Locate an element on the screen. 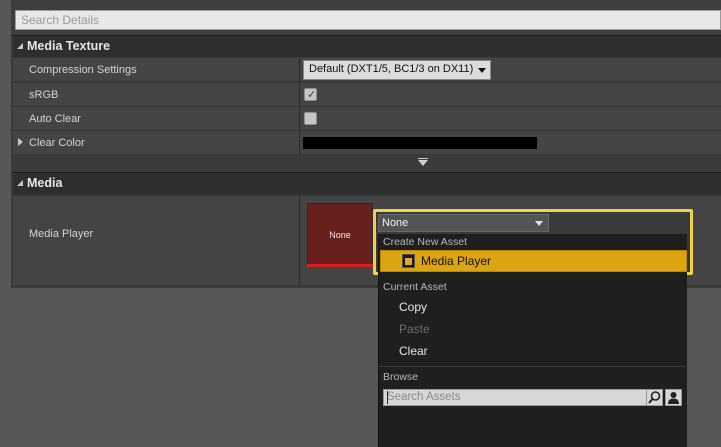 This screenshot has width=721, height=447. menu-heading-create-new-asset: Create New Asset is located at coordinates (425, 242).